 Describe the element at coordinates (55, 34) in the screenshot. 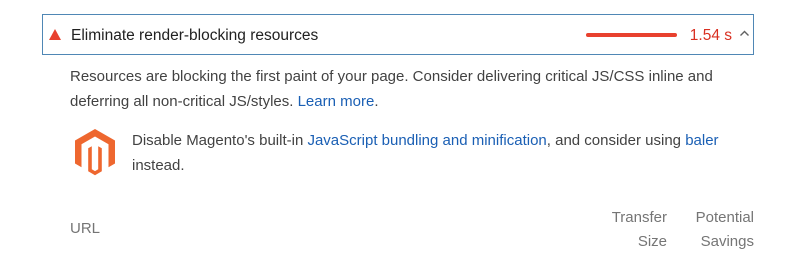

I see `fail-triangle-icon` at that location.